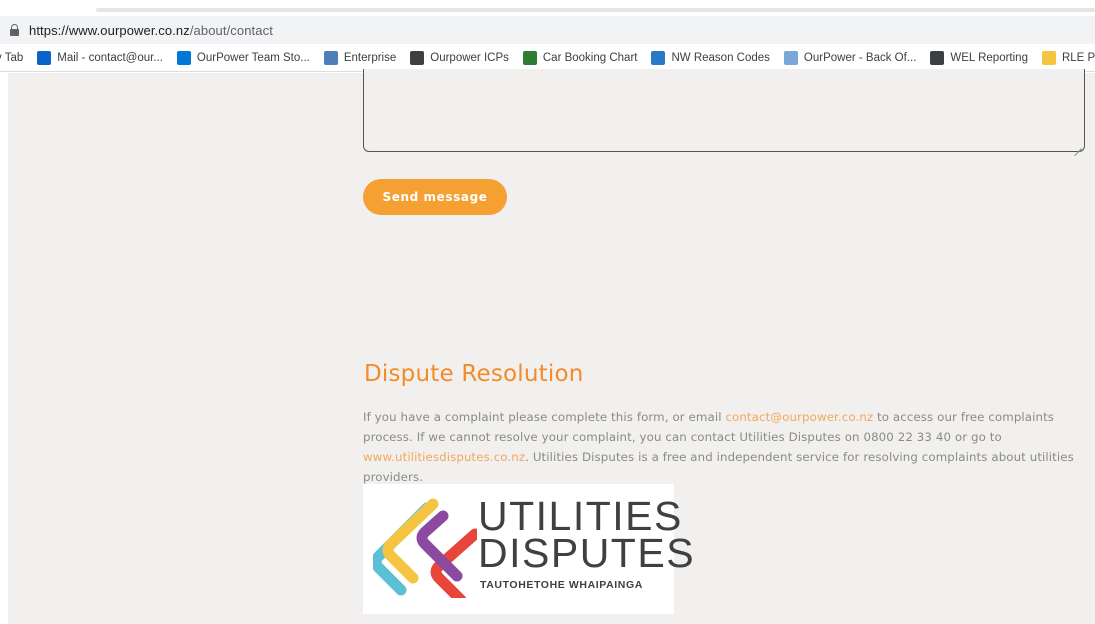  Describe the element at coordinates (937, 57) in the screenshot. I see `report-icon` at that location.